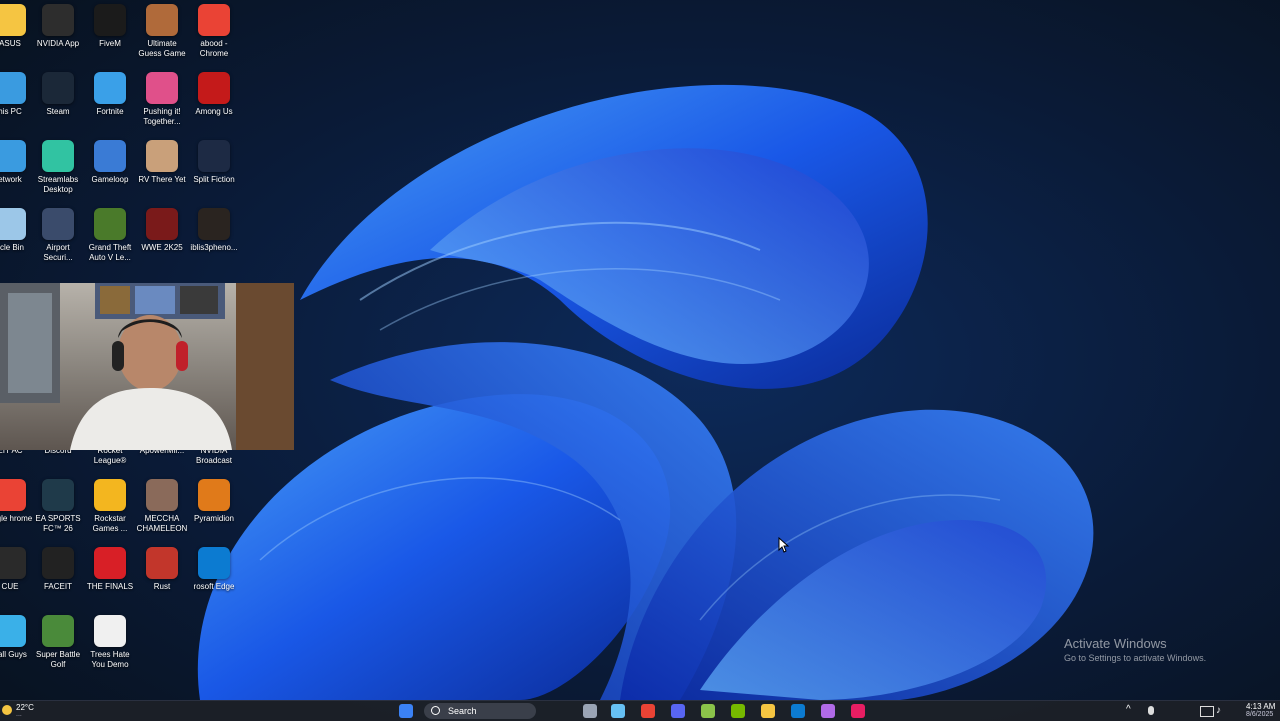 The width and height of the screenshot is (1280, 721). Describe the element at coordinates (110, 659) in the screenshot. I see `desktop-icon-label: Trees Hate You Demo` at that location.